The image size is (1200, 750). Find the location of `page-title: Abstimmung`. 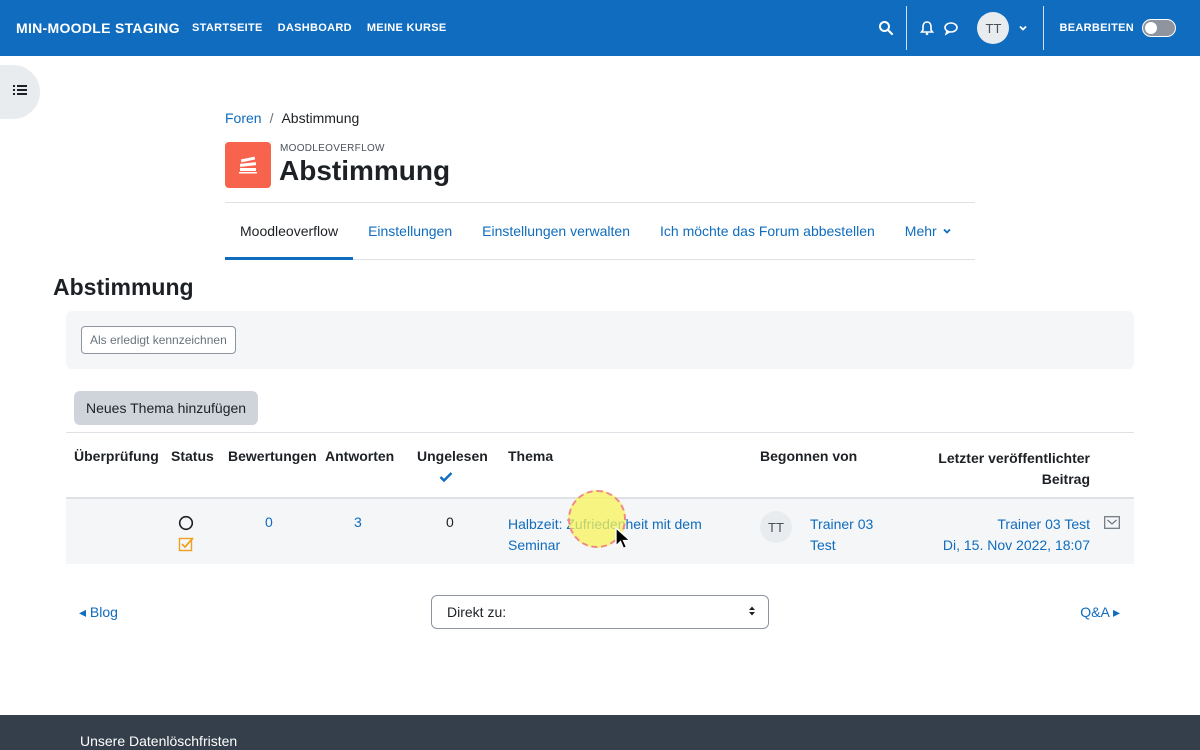

page-title: Abstimmung is located at coordinates (365, 170).